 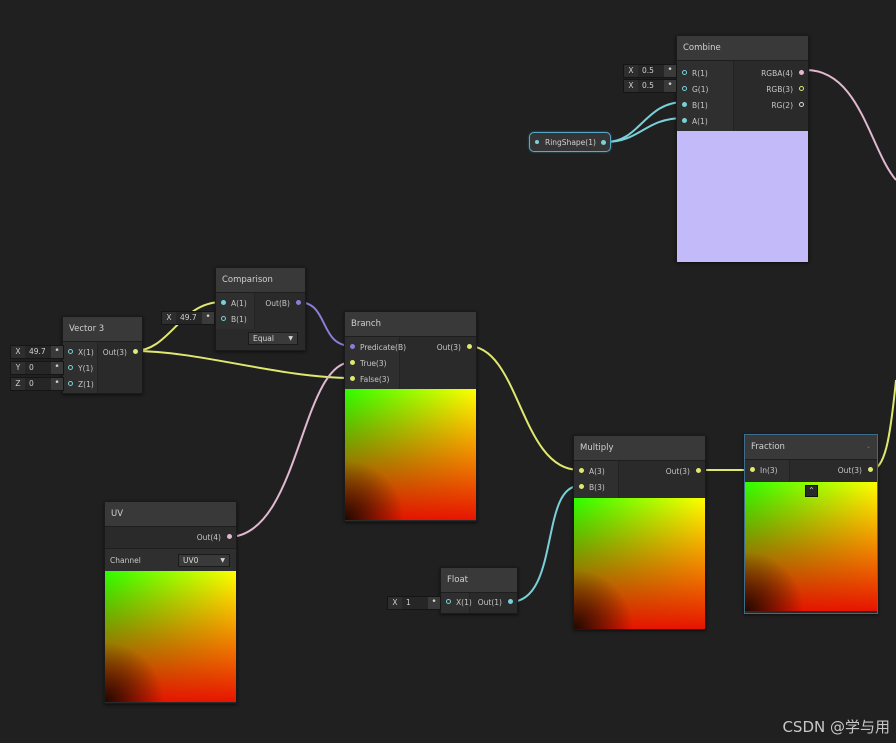 What do you see at coordinates (102, 329) in the screenshot?
I see `vector3-title: Vector 3` at bounding box center [102, 329].